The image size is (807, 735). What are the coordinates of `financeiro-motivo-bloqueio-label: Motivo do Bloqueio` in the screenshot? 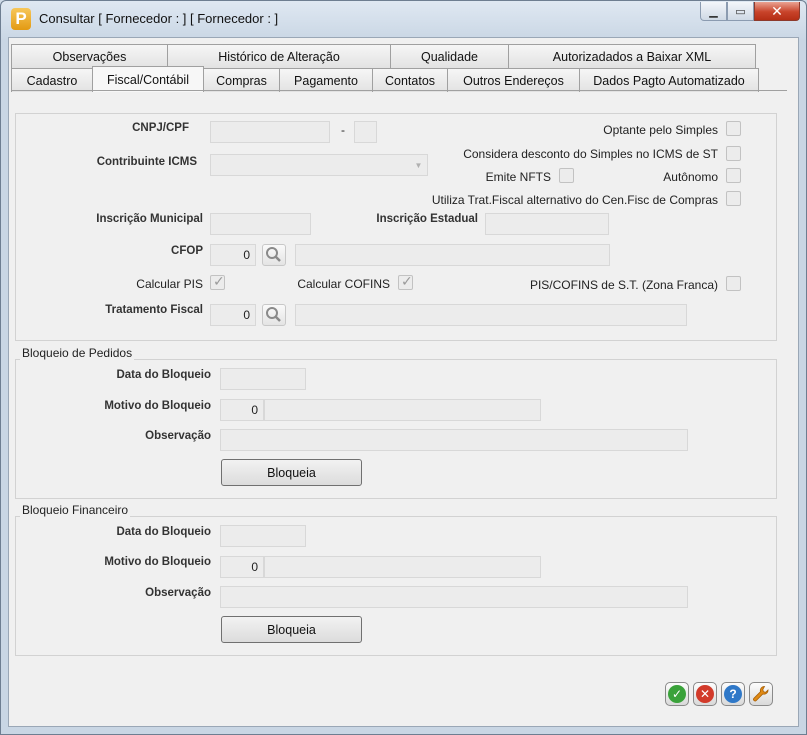 It's located at (157, 562).